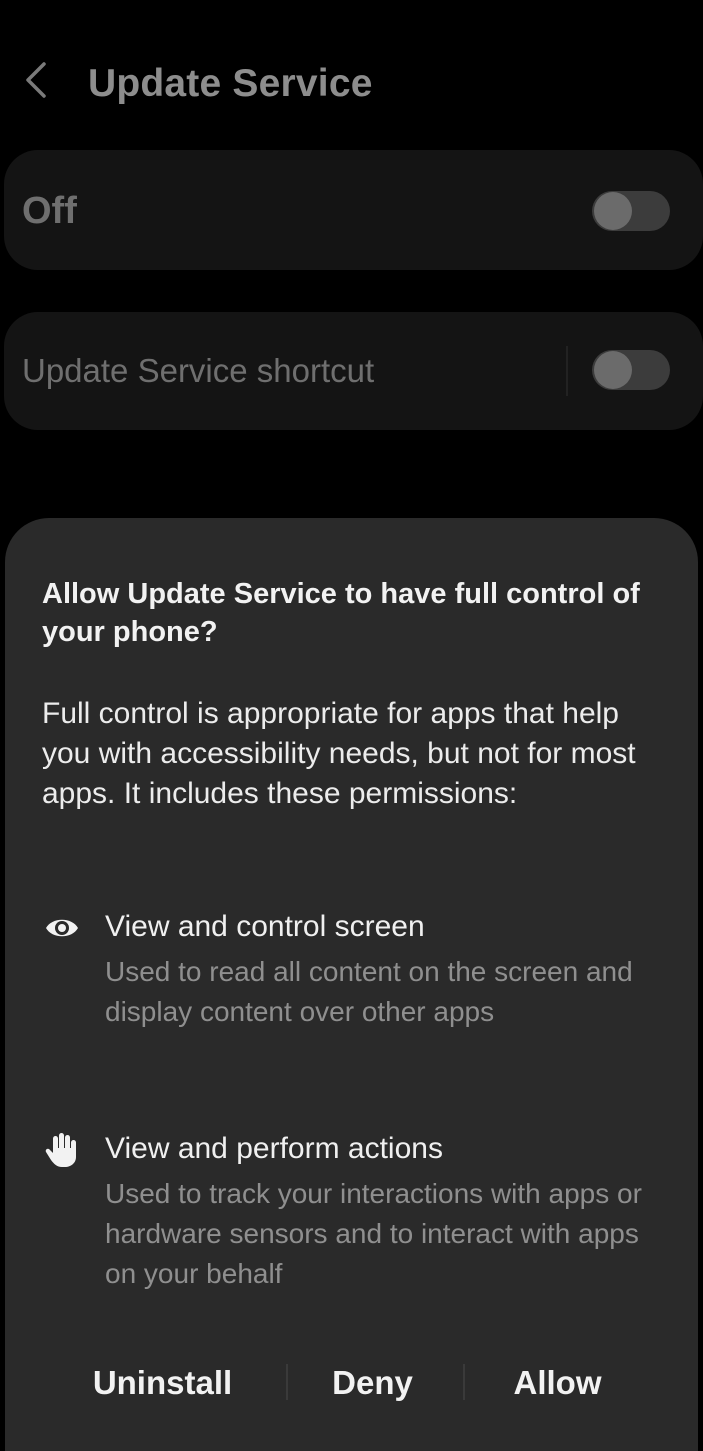  What do you see at coordinates (162, 1383) in the screenshot?
I see `uninstall-button: Uninstall` at bounding box center [162, 1383].